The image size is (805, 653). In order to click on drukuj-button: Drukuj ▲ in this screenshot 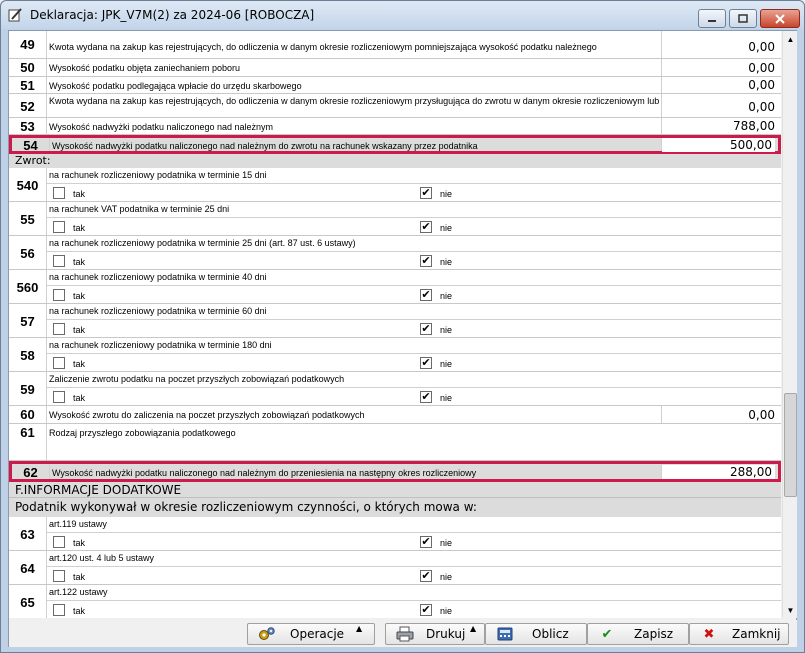, I will do `click(435, 634)`.